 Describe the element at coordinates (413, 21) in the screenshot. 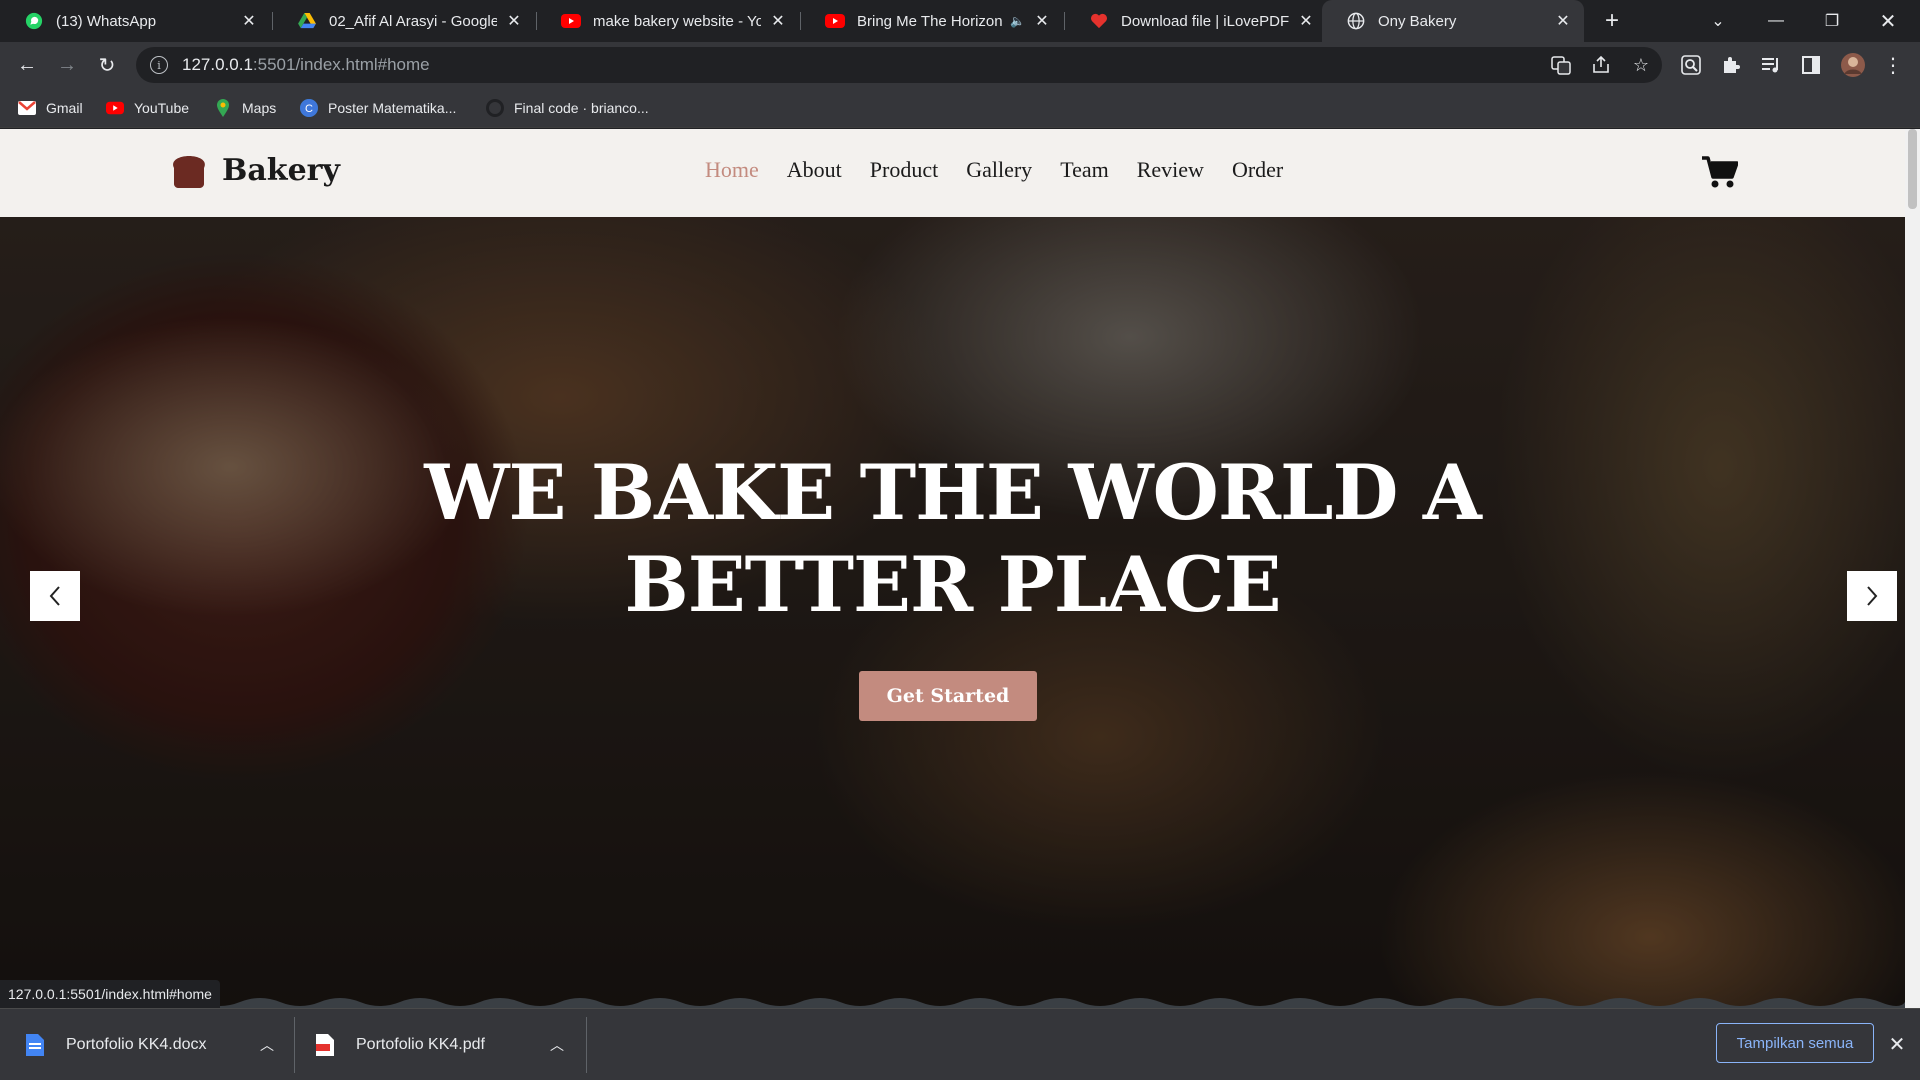

I see `tab-title: 02_Afif Al Arasyi - Google D` at that location.